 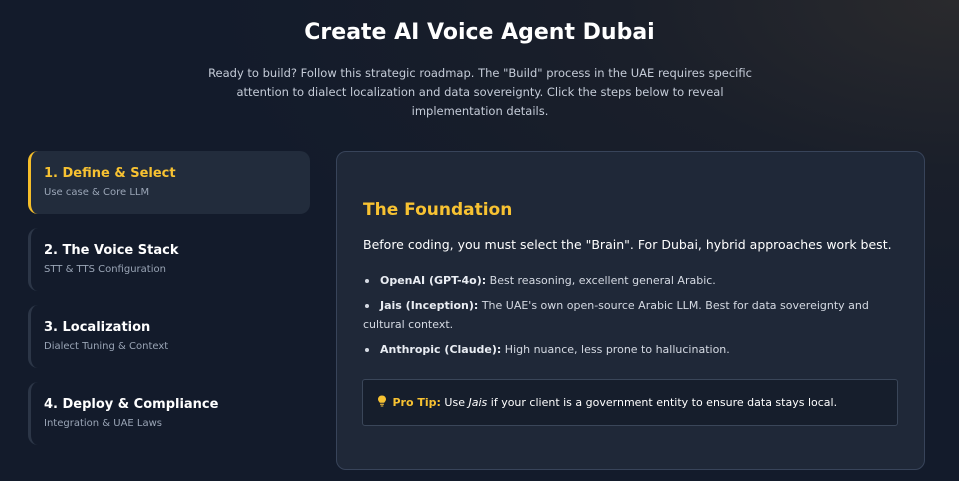 I want to click on bullet-text-continued: cultural context., so click(x=408, y=324).